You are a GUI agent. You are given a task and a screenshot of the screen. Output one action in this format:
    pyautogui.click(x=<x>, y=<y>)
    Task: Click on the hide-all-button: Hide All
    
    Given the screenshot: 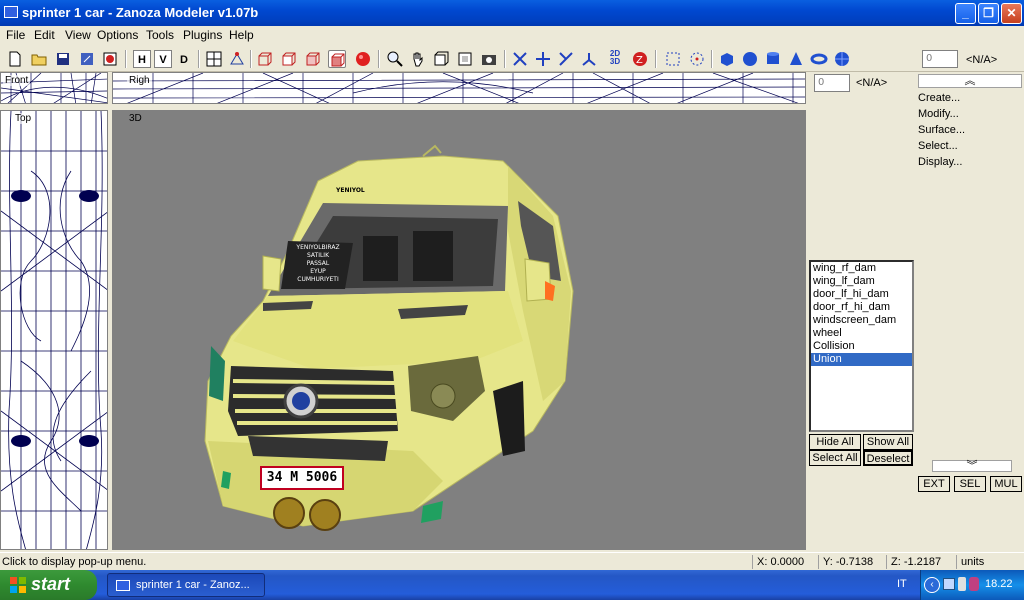 What is the action you would take?
    pyautogui.click(x=835, y=442)
    